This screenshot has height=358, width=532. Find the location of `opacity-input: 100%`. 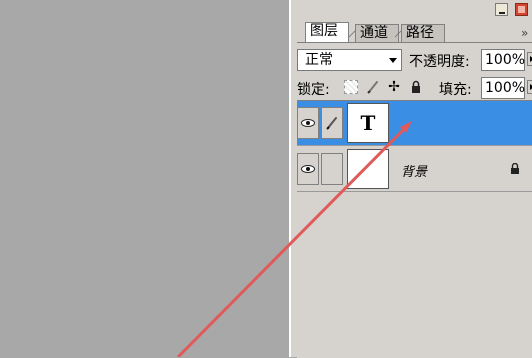

opacity-input: 100% is located at coordinates (503, 60).